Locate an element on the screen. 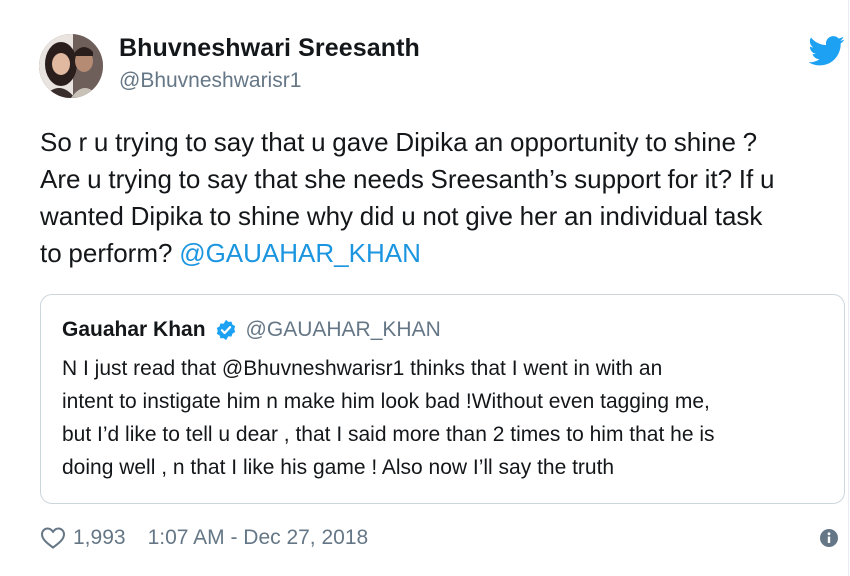 This screenshot has width=850, height=576. like-count: 1,993 is located at coordinates (99, 538).